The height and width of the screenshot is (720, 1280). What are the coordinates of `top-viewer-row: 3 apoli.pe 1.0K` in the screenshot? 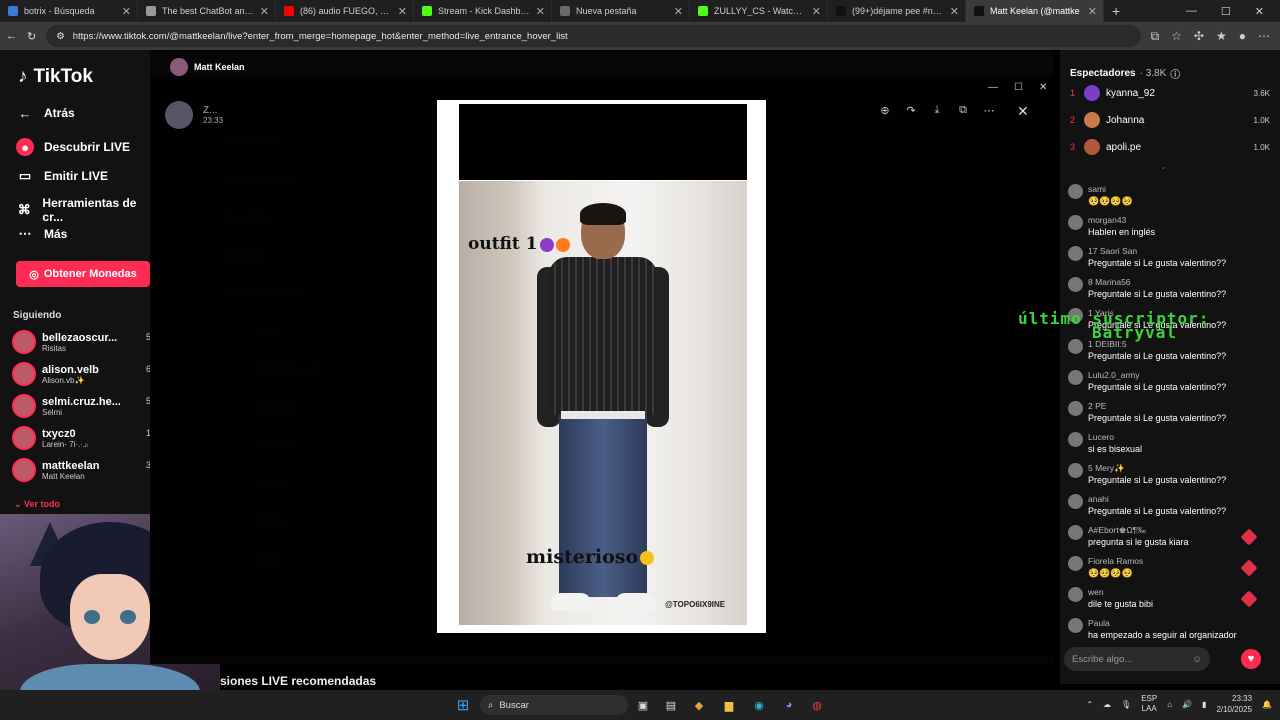 It's located at (1170, 147).